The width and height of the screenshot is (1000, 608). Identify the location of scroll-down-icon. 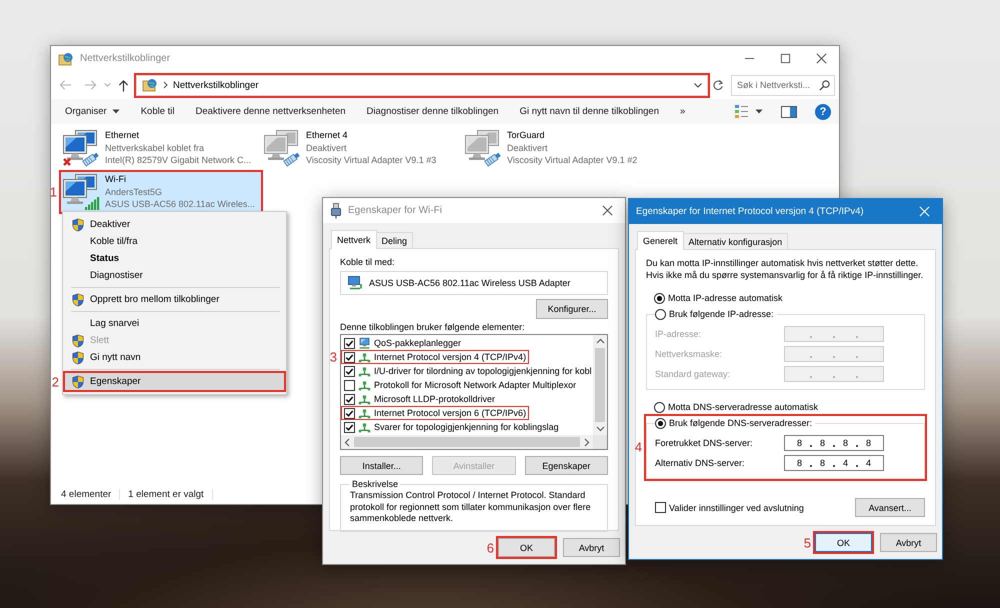
(600, 429).